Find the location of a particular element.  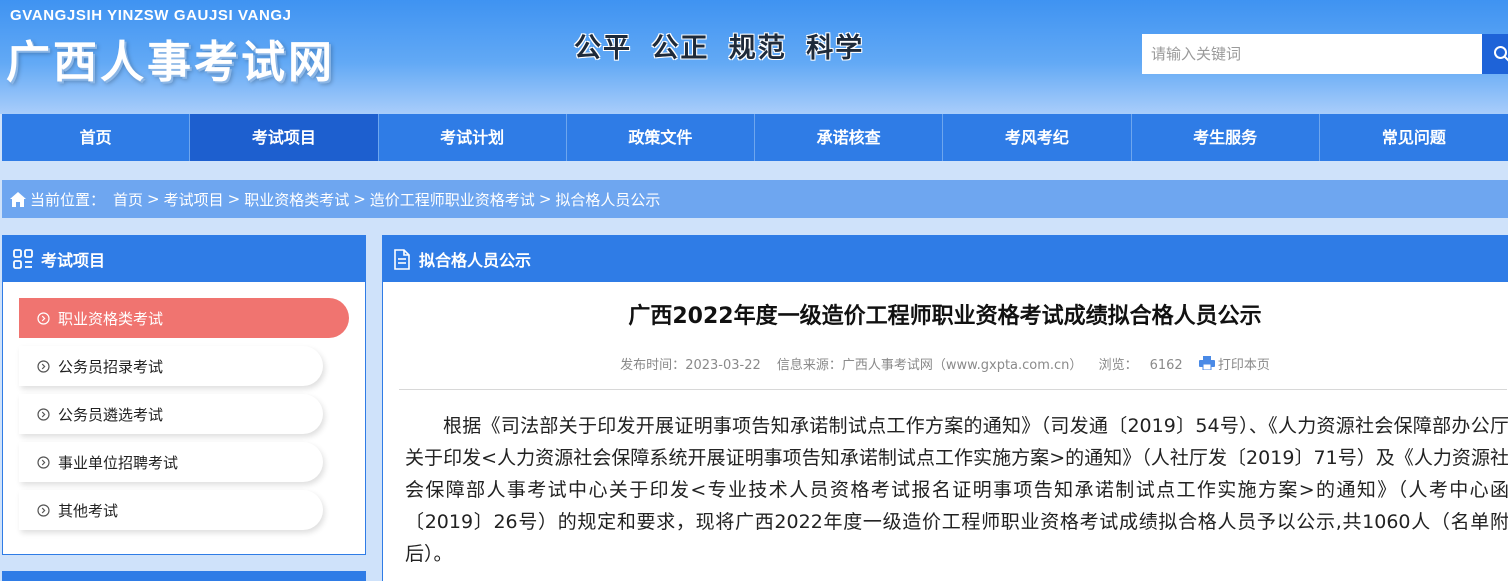

views-label: 浏览： is located at coordinates (1118, 365).